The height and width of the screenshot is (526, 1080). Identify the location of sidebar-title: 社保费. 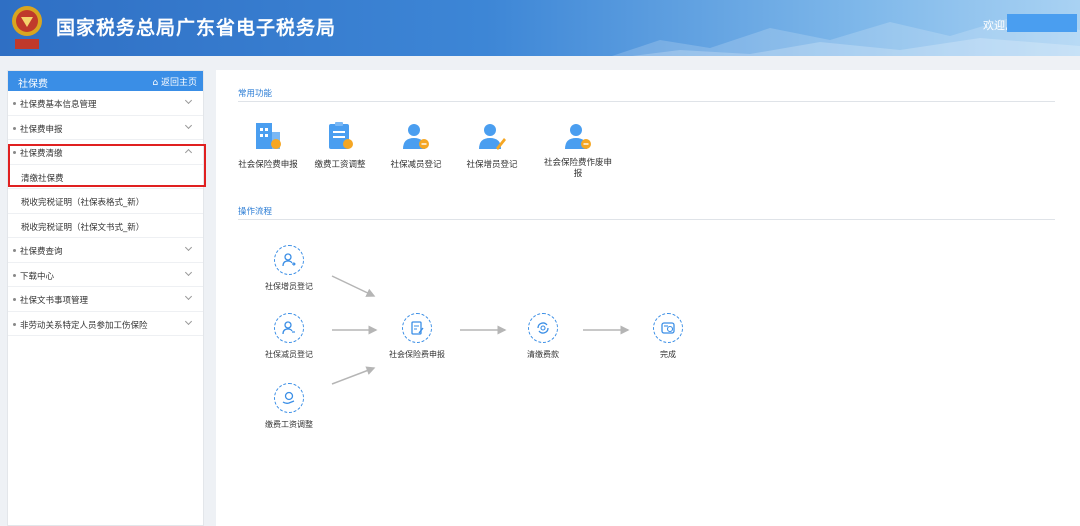
(33, 84).